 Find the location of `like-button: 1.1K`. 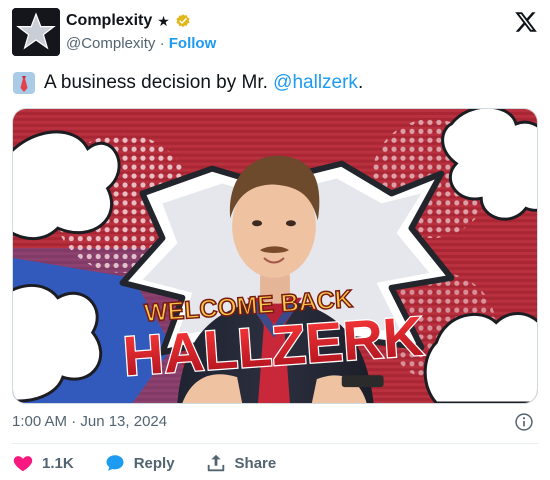

like-button: 1.1K is located at coordinates (43, 463).